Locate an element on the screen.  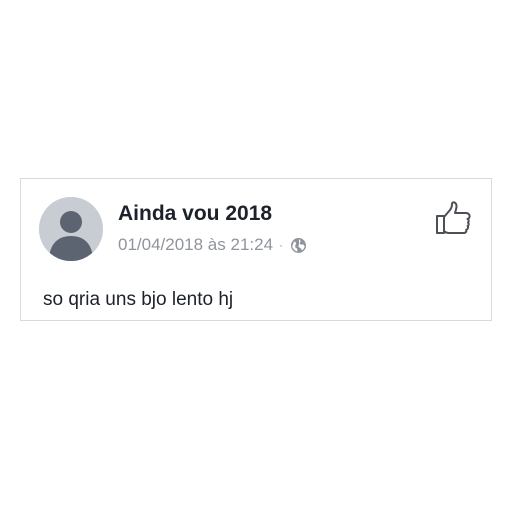
avatar is located at coordinates (71, 229).